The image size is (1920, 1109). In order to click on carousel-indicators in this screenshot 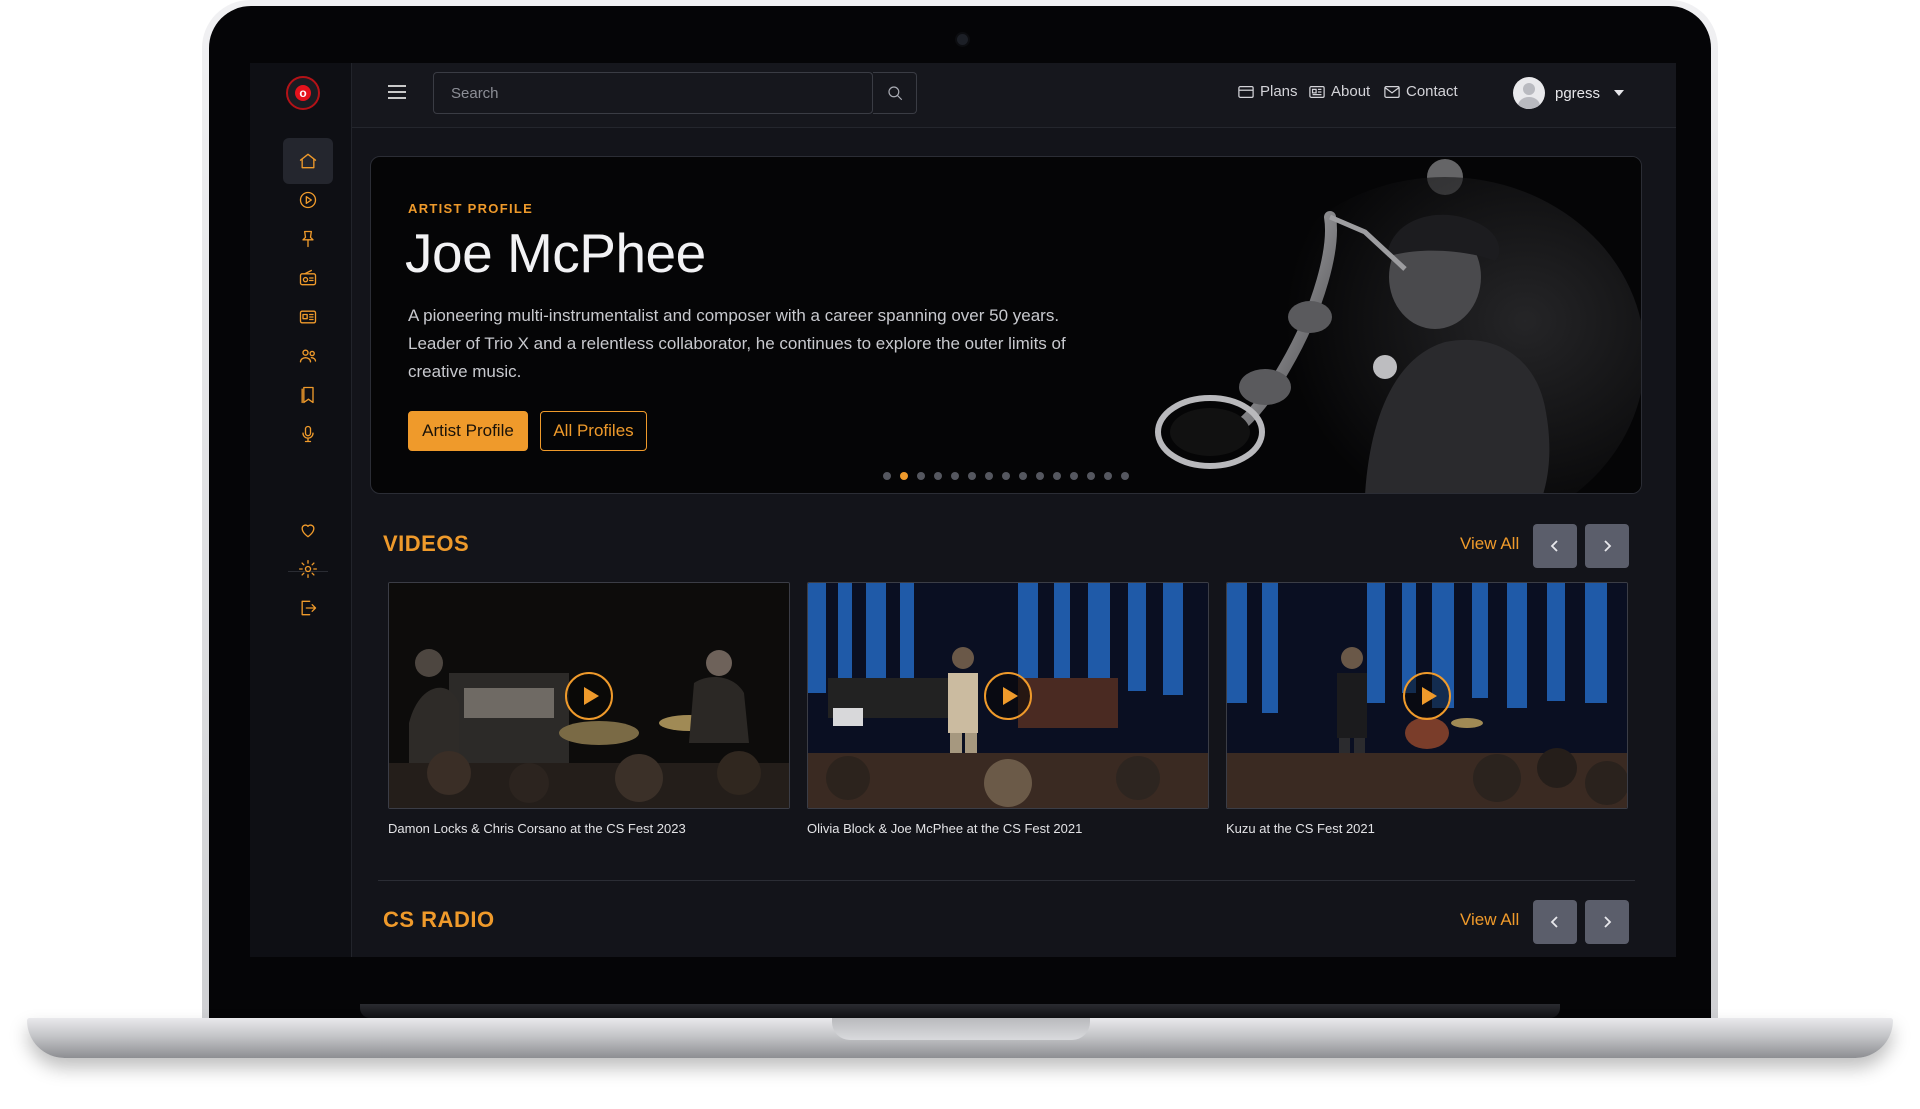, I will do `click(1006, 476)`.